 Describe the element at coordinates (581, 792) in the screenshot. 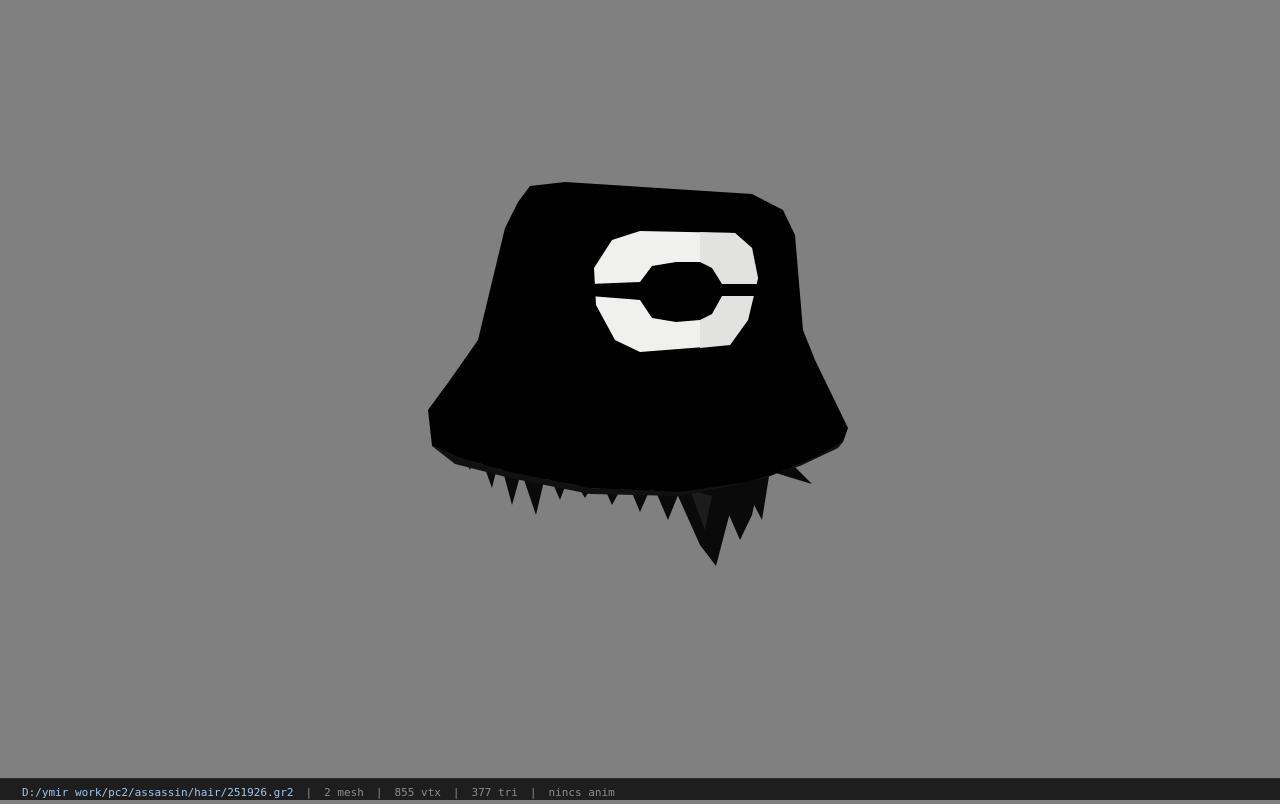

I see `animation-status-label: nincs anim` at that location.